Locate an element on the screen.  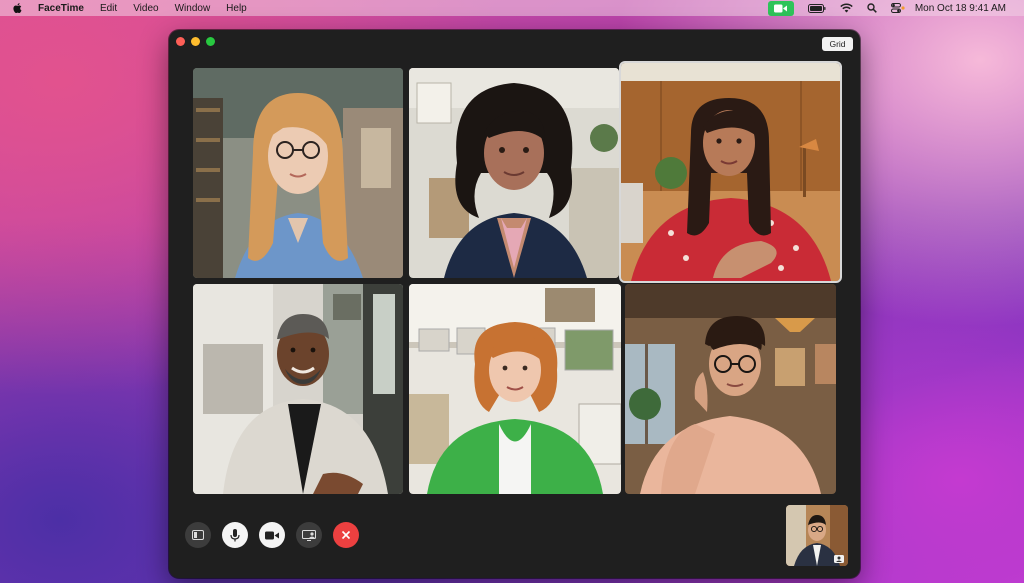
self-view-tile is located at coordinates (817, 535).